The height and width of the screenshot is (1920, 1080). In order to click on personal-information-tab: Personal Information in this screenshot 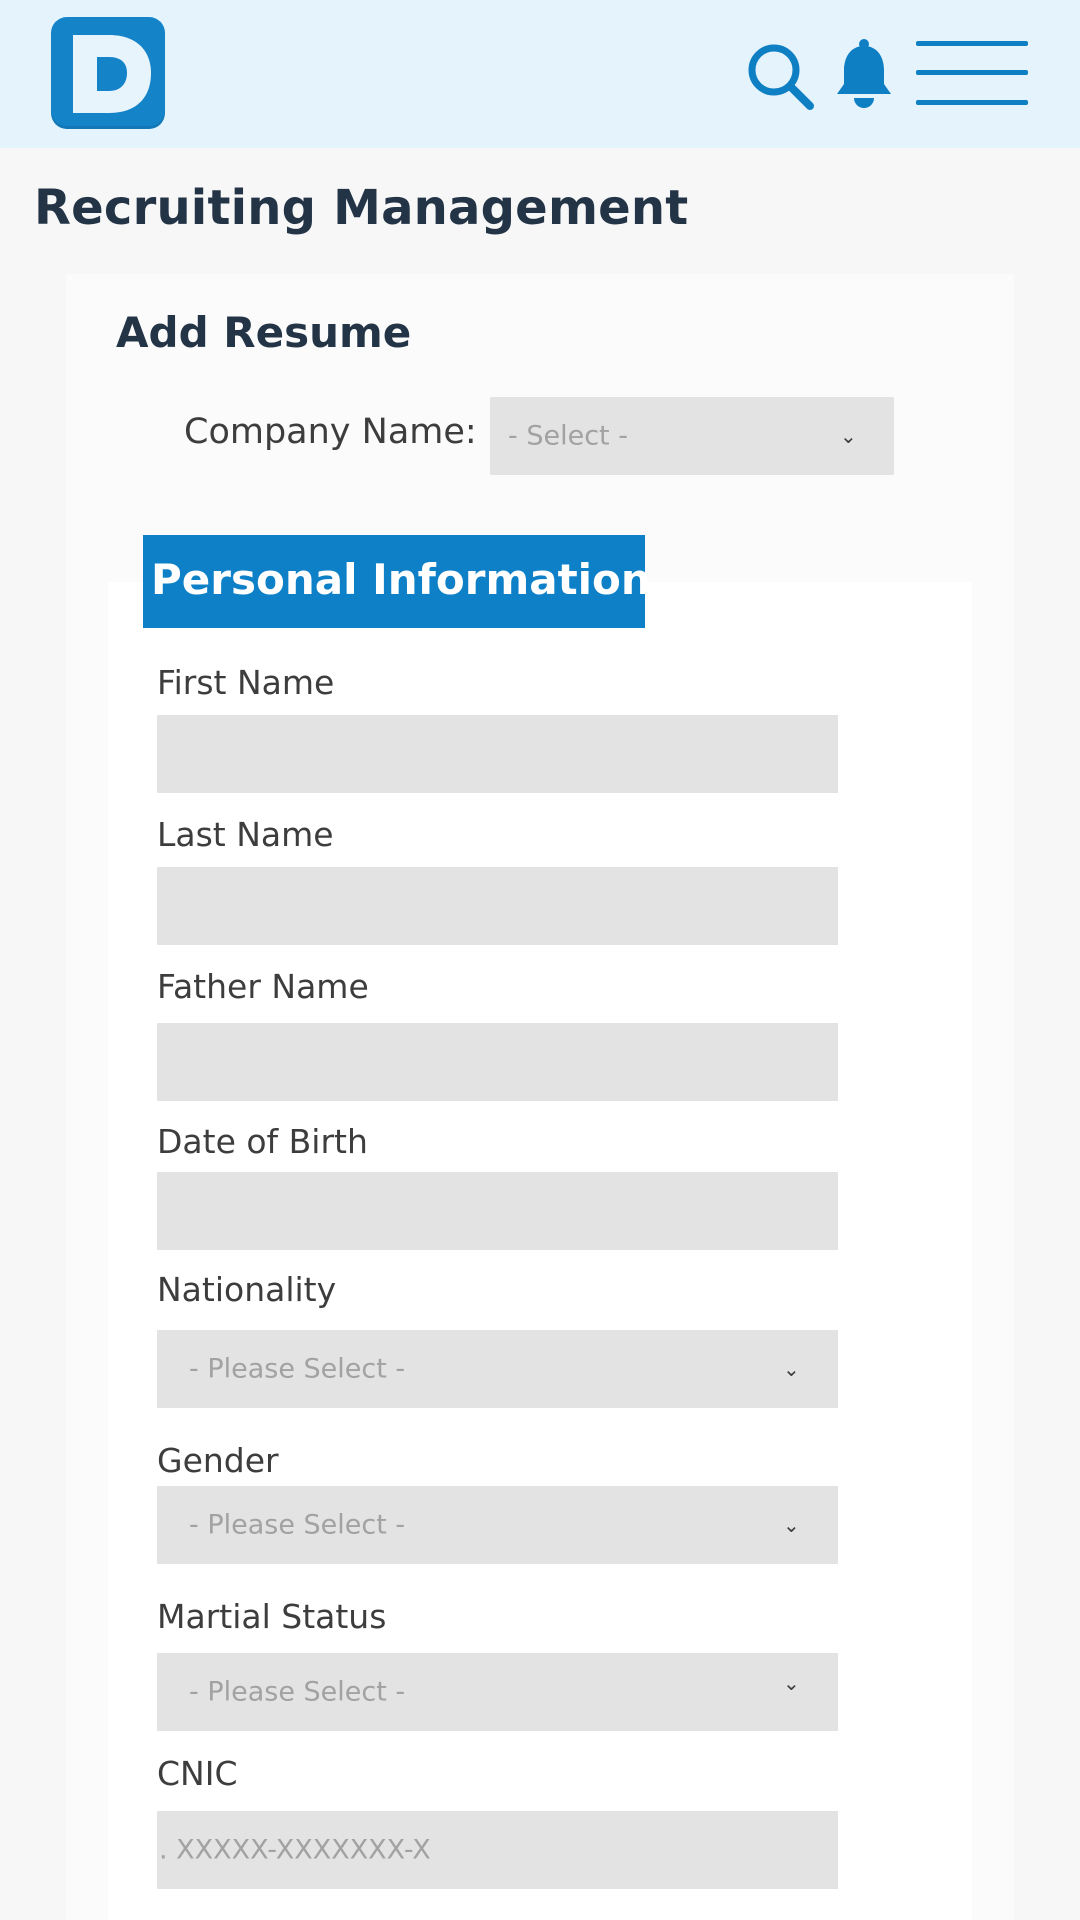, I will do `click(397, 581)`.